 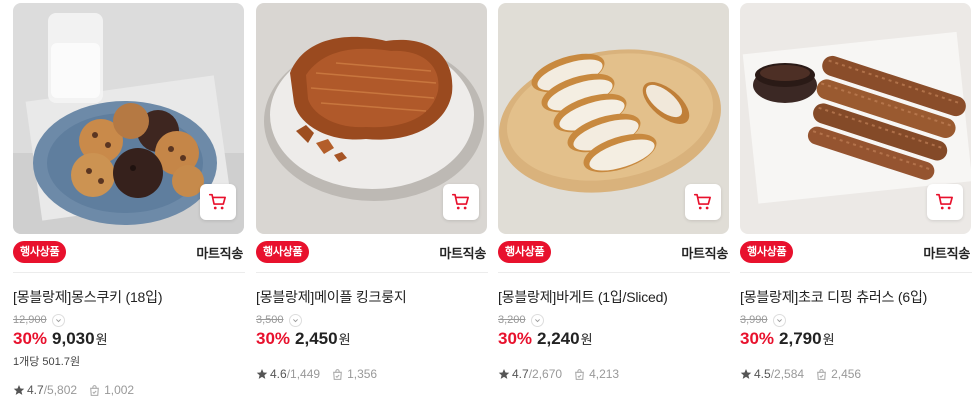 I want to click on review-count: 1,449, so click(x=305, y=374).